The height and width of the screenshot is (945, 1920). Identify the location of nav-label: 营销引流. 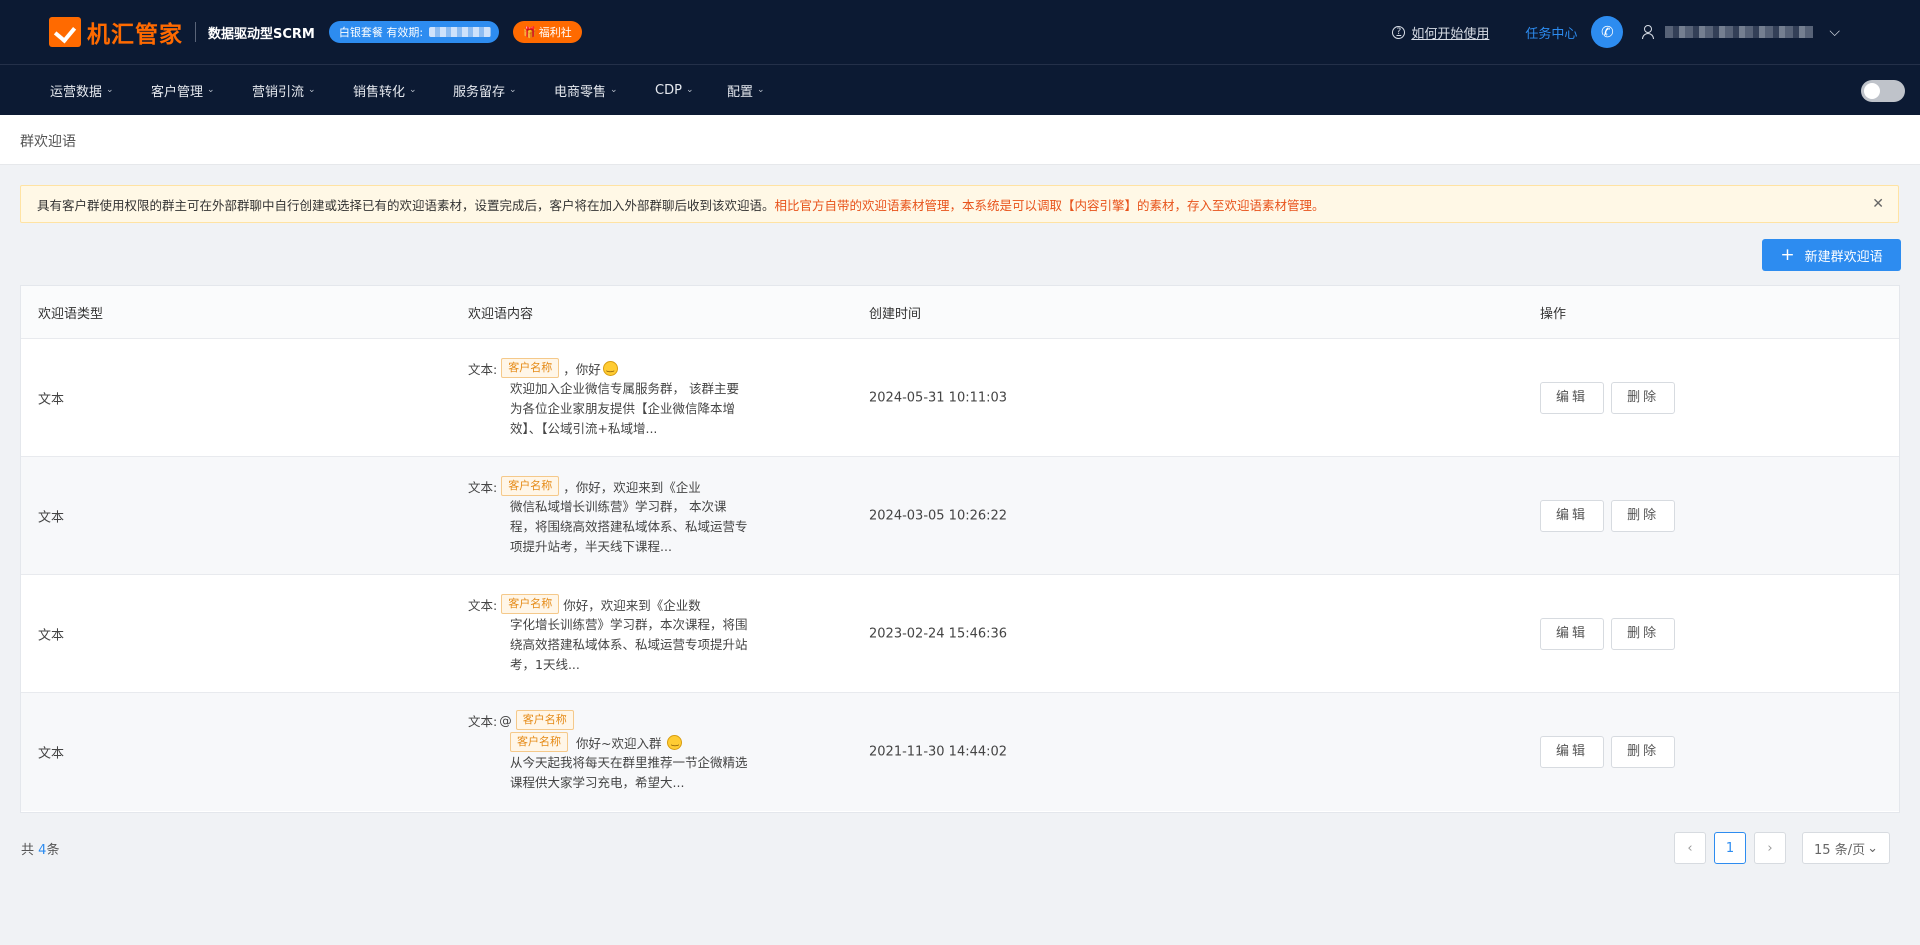
(278, 92).